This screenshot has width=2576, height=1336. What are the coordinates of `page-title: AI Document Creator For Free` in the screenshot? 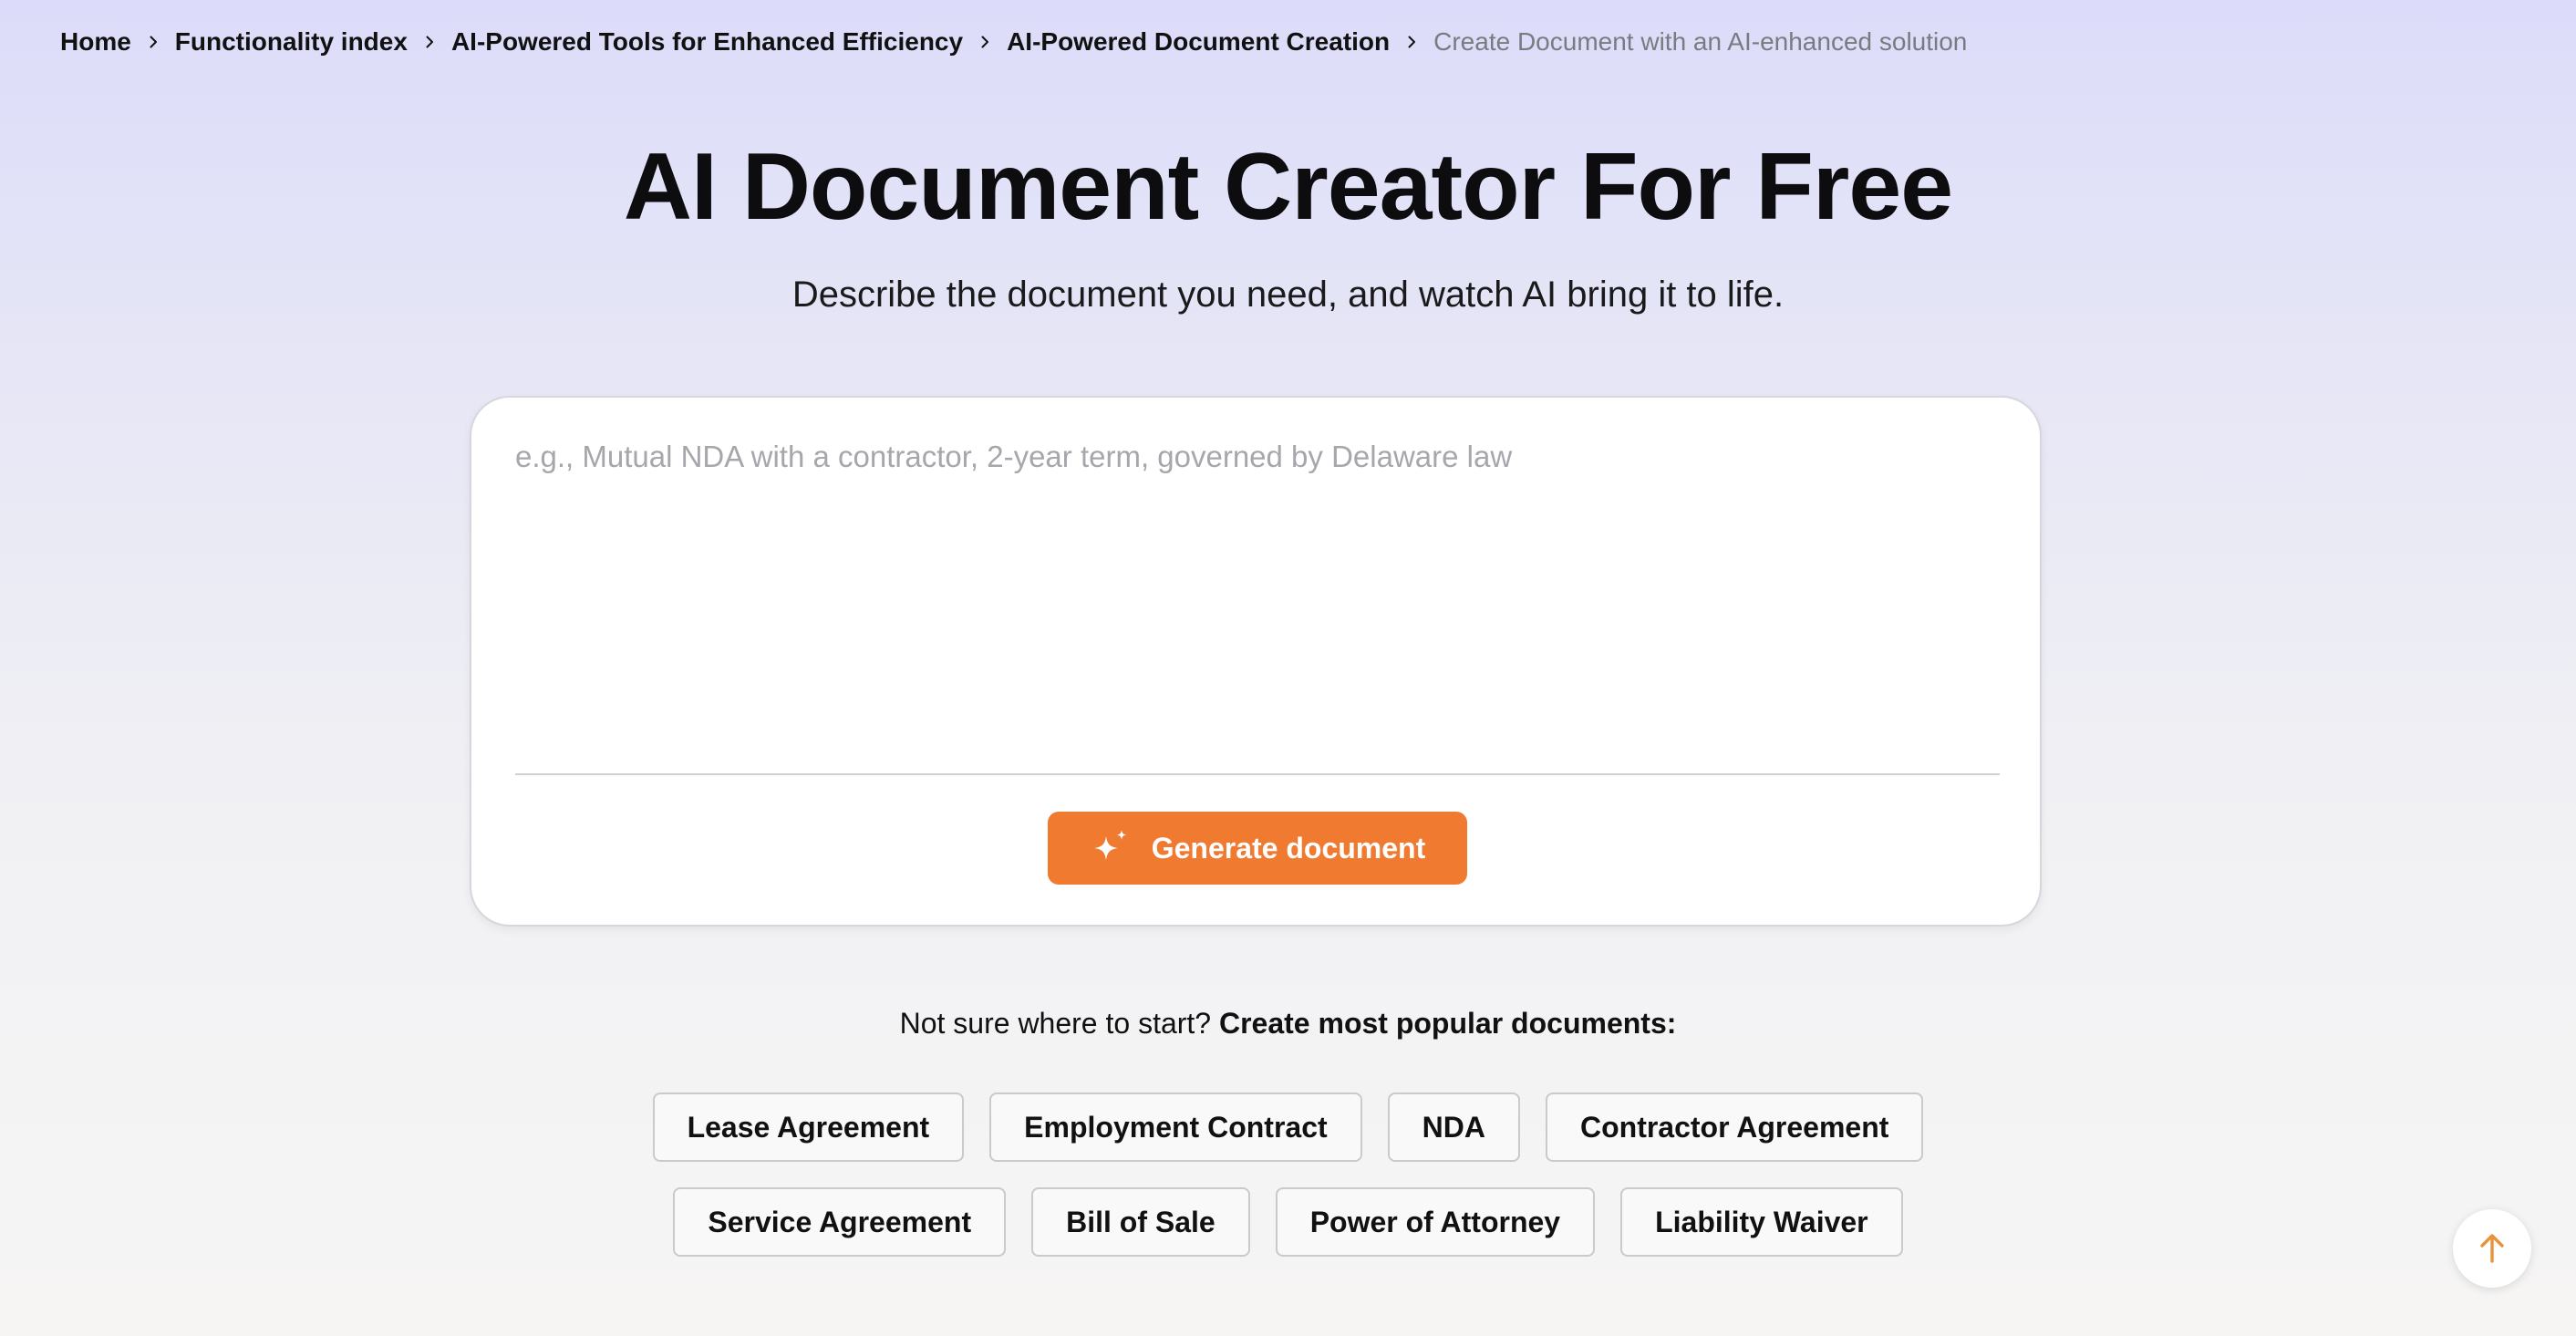 It's located at (1288, 187).